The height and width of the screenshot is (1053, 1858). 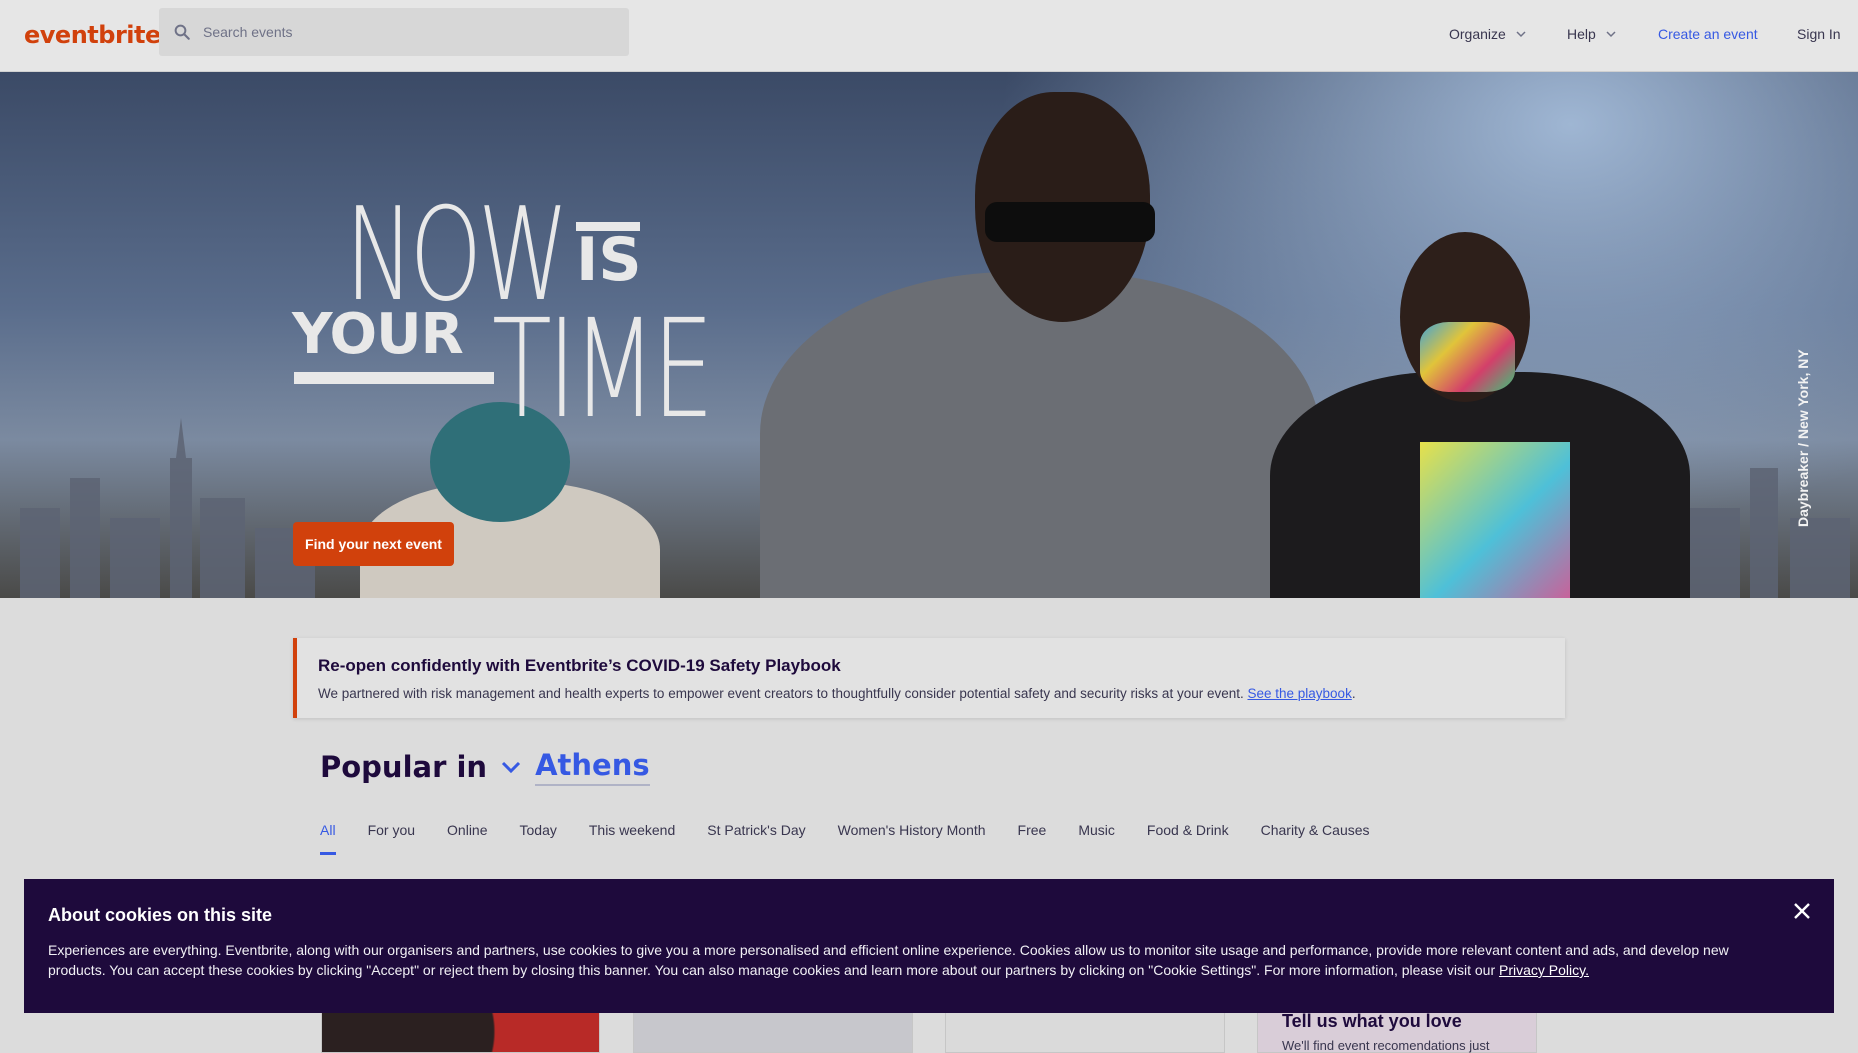 What do you see at coordinates (1096, 838) in the screenshot?
I see `tab-music: Music` at bounding box center [1096, 838].